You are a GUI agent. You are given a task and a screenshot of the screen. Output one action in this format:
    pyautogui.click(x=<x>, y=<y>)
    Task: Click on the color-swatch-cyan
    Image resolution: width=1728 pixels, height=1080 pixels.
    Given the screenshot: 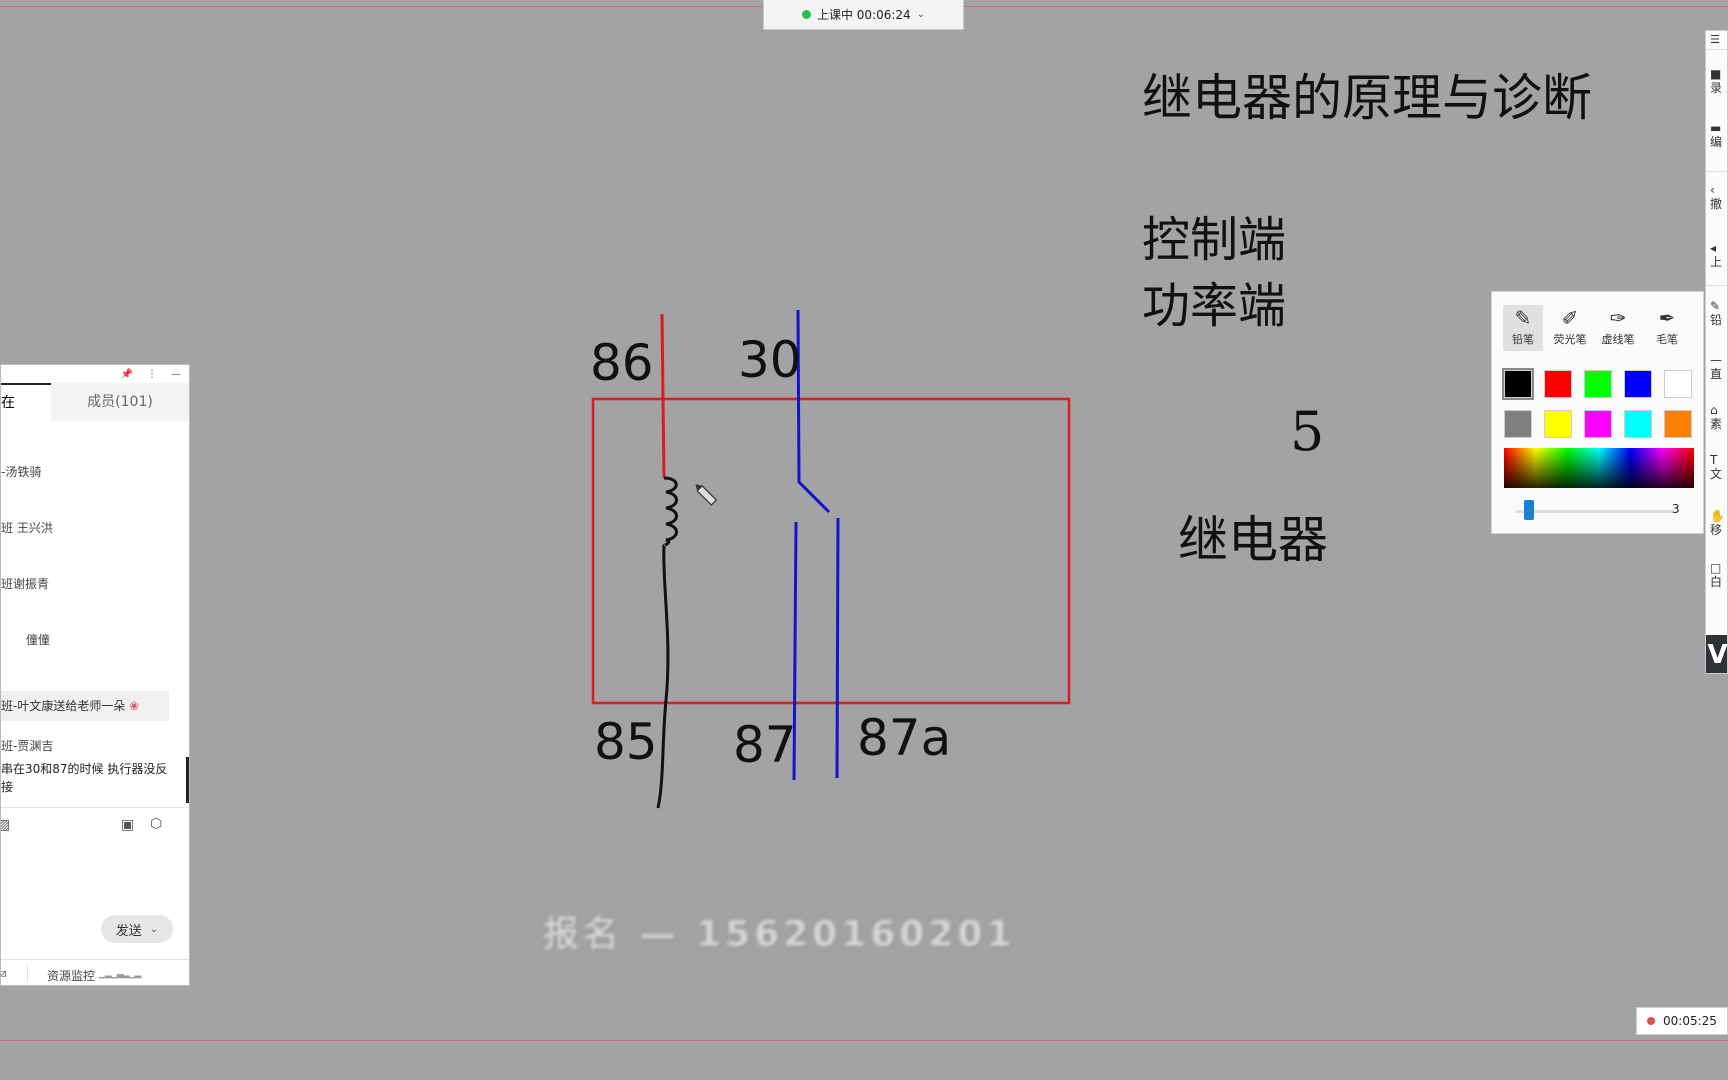 What is the action you would take?
    pyautogui.click(x=1638, y=424)
    